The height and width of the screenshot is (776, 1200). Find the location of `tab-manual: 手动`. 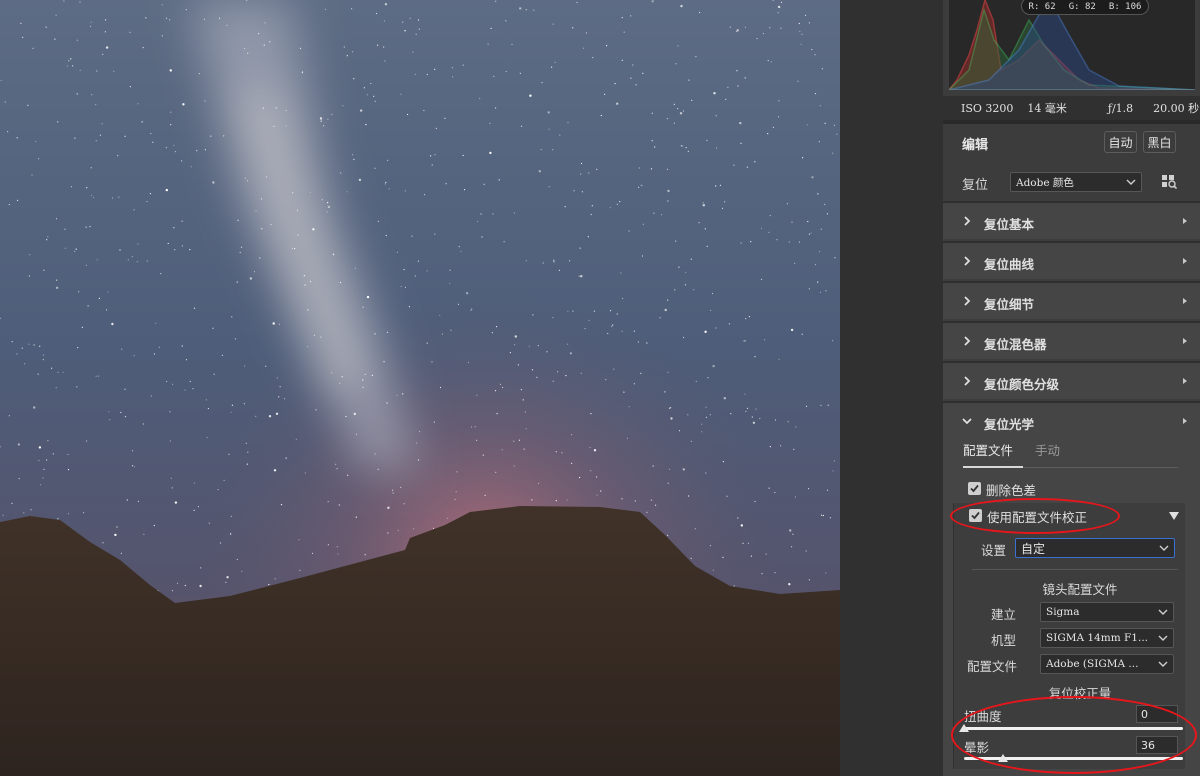

tab-manual: 手动 is located at coordinates (1047, 449).